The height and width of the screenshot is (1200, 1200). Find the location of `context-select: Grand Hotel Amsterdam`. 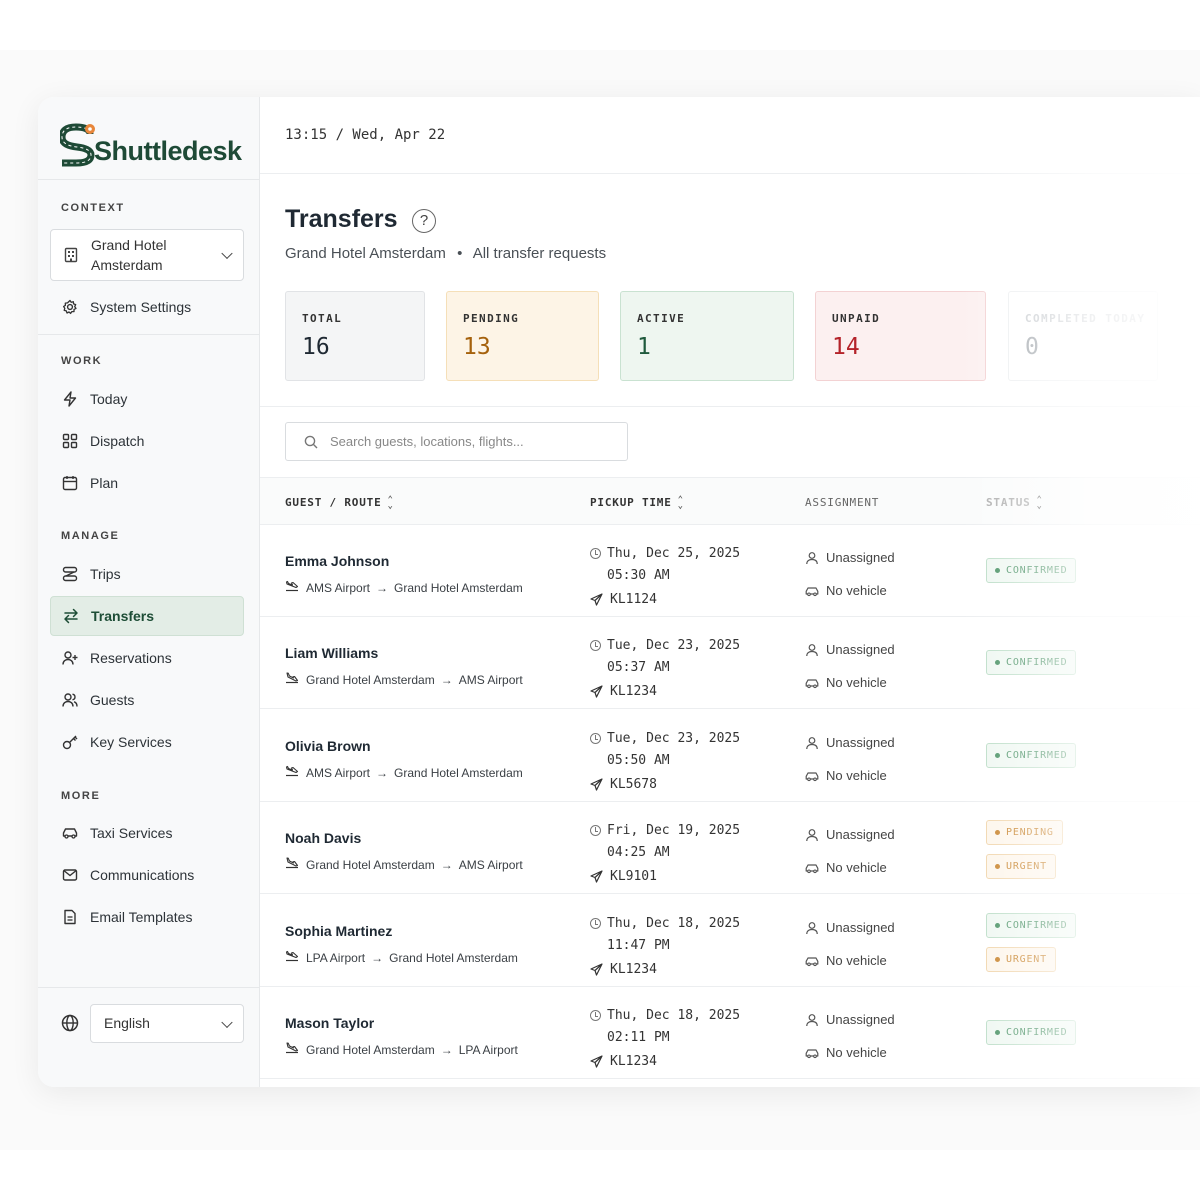

context-select: Grand Hotel Amsterdam is located at coordinates (147, 255).